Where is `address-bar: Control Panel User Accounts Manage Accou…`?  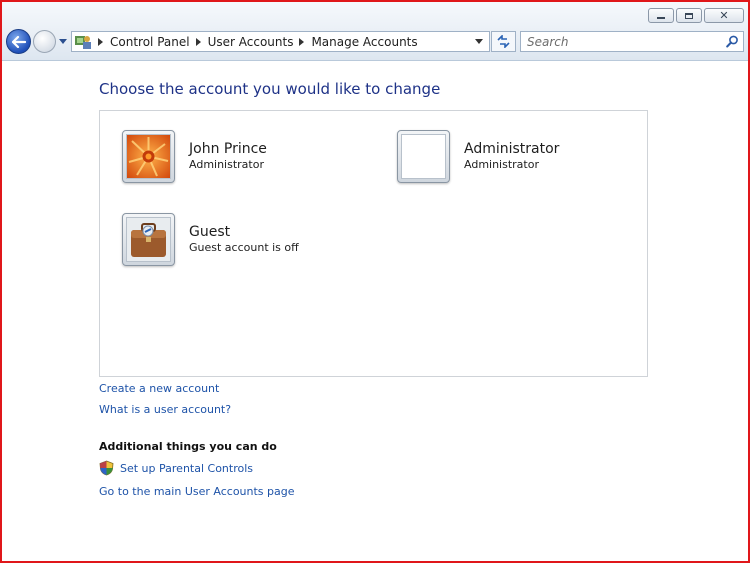
address-bar: Control Panel User Accounts Manage Accou… is located at coordinates (280, 41).